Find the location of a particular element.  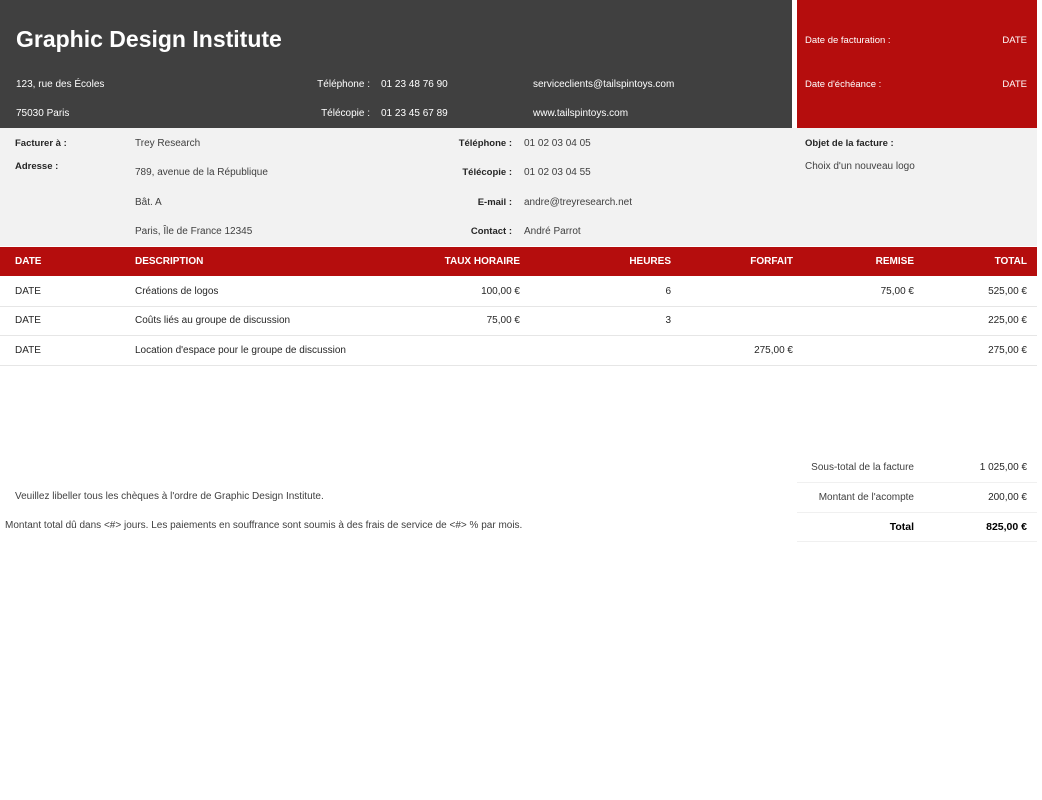

total-label: Total is located at coordinates (901, 527).